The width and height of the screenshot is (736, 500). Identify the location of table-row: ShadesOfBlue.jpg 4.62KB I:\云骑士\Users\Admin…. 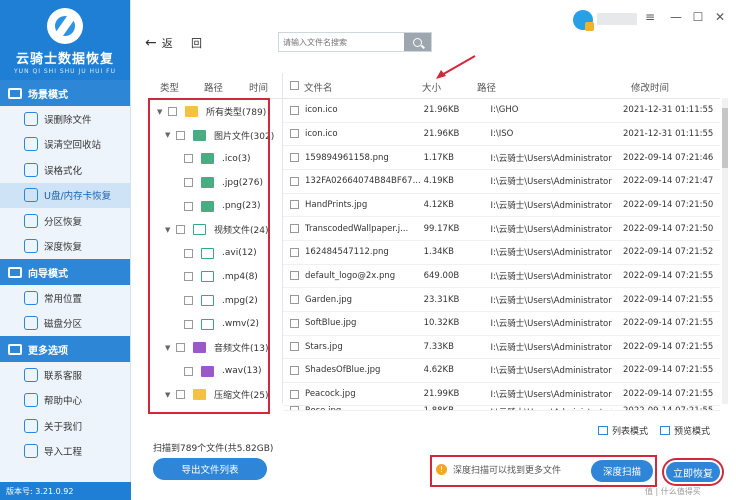
(501, 371).